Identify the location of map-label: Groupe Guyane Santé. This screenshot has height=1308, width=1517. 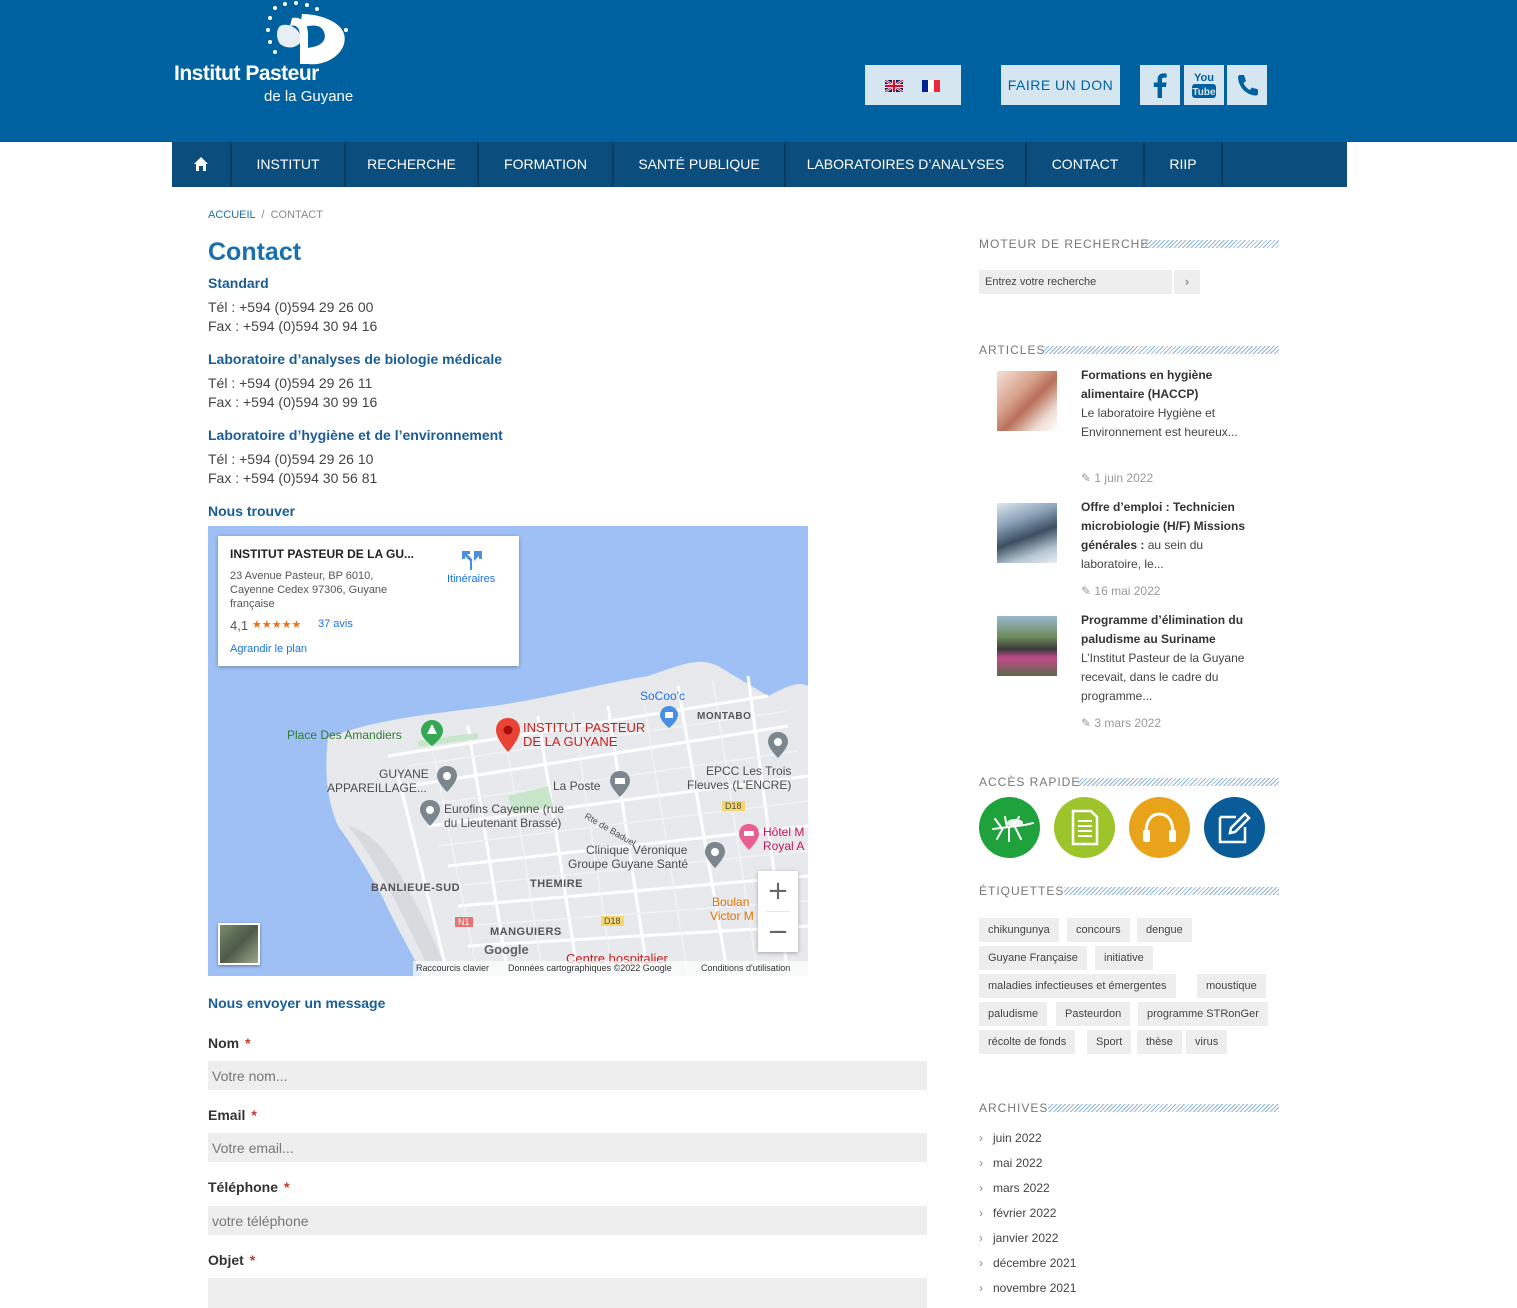
(628, 864).